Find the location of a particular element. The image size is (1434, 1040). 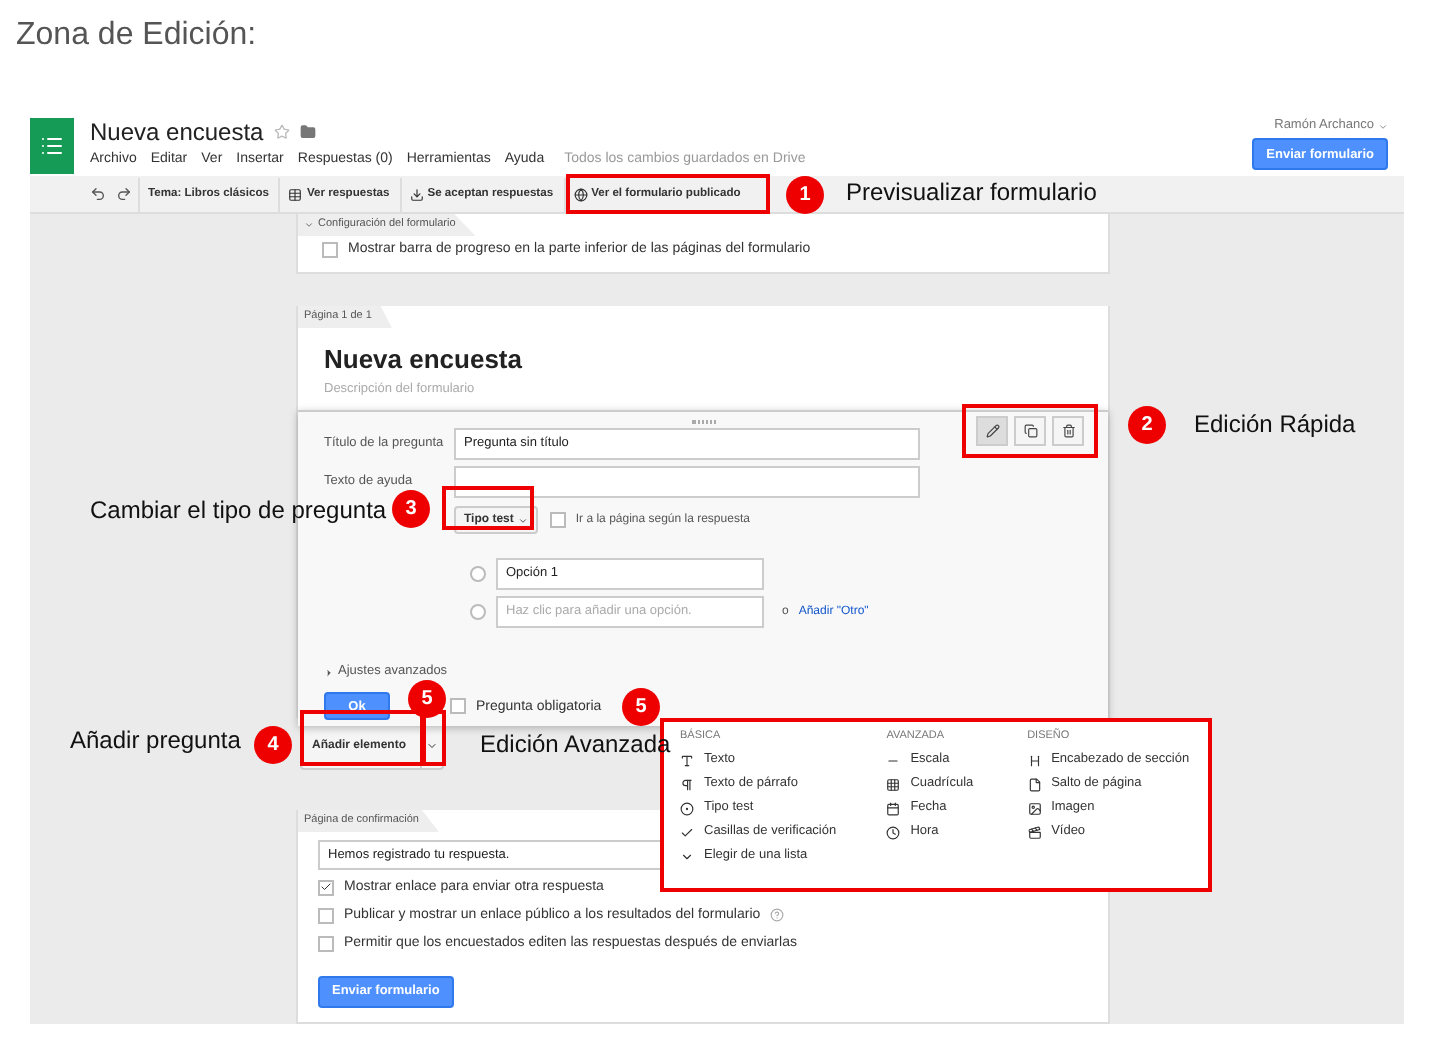

pilcrow-icon is located at coordinates (687, 784).